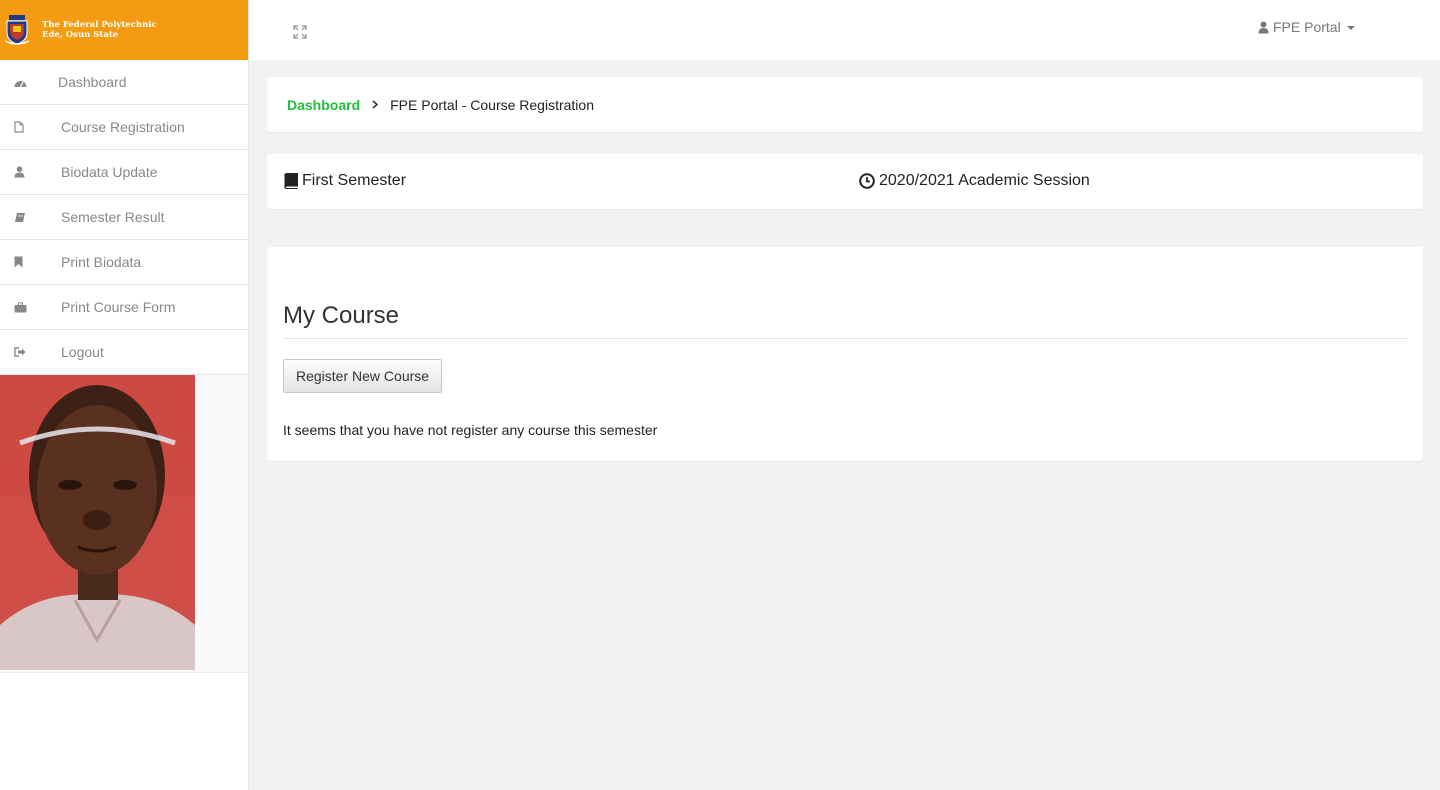  What do you see at coordinates (300, 34) in the screenshot?
I see `expand-fullscreen-icon` at bounding box center [300, 34].